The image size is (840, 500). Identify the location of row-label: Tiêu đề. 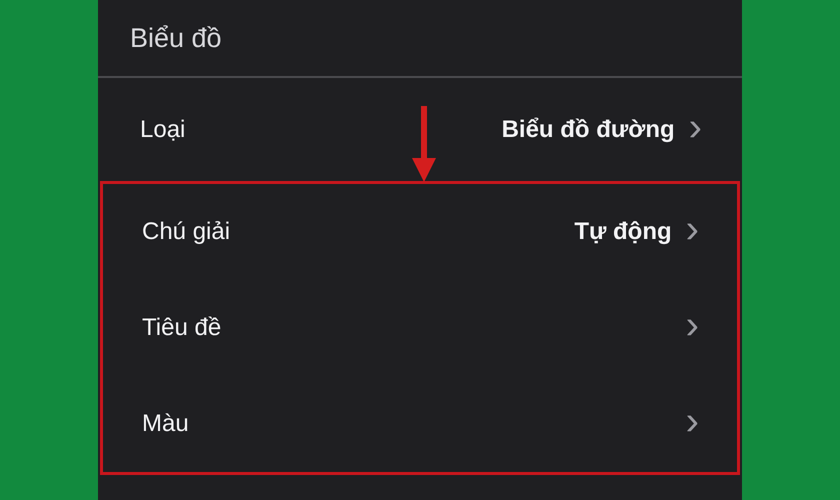
(182, 328).